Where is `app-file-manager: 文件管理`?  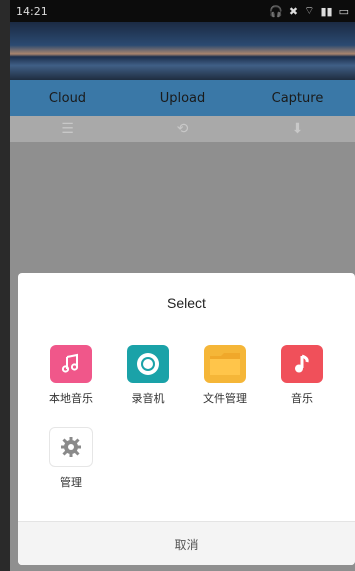
app-file-manager: 文件管理 is located at coordinates (225, 375).